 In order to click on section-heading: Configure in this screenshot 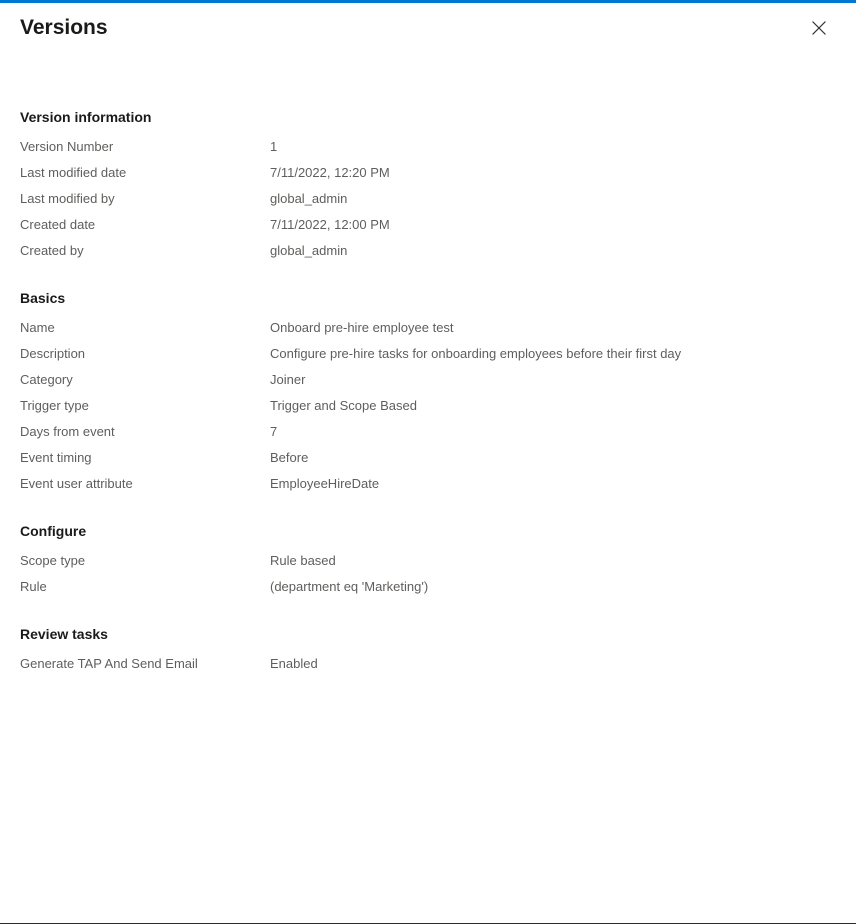, I will do `click(53, 531)`.